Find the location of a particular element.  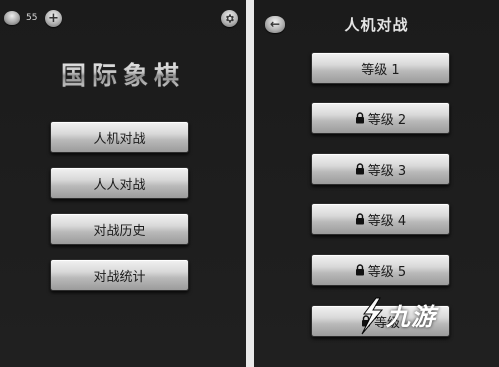

add-coins-button: + is located at coordinates (53, 18).